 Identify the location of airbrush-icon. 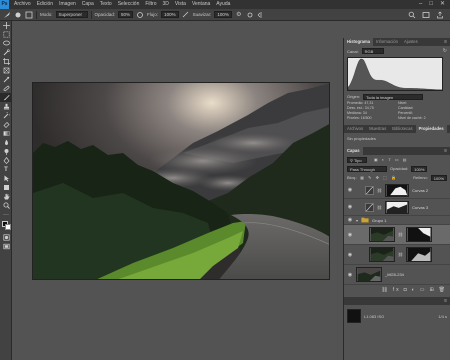
(186, 15).